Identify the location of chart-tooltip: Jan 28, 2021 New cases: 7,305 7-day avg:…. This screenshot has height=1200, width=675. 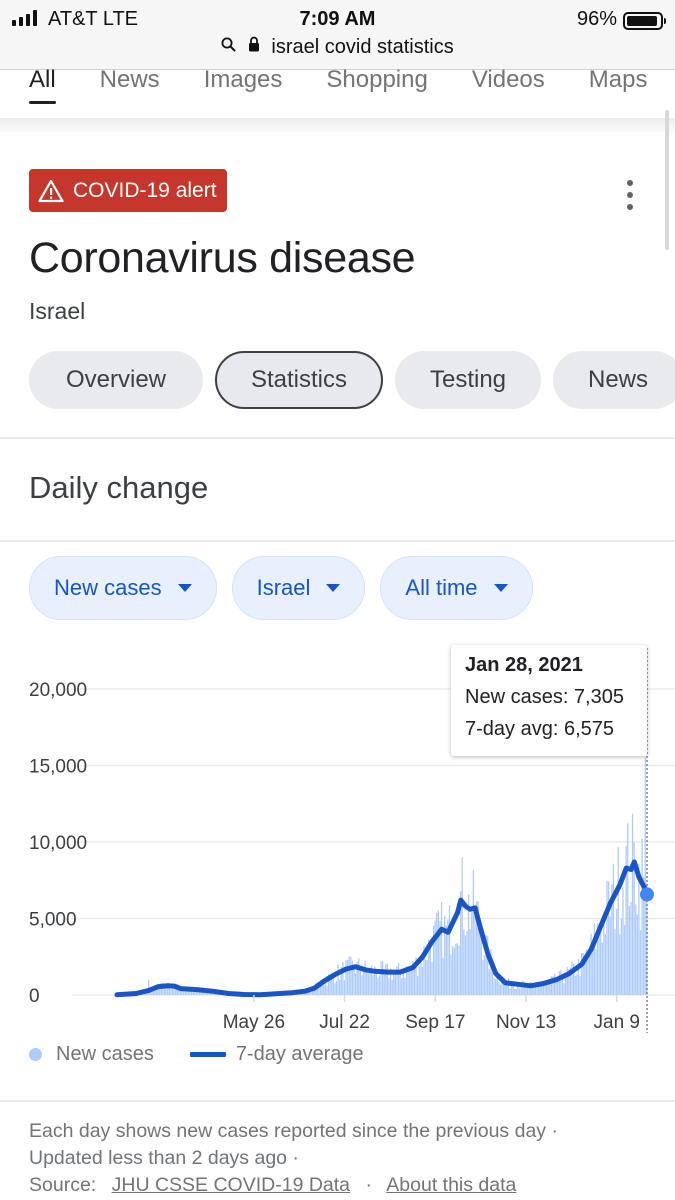
(549, 700).